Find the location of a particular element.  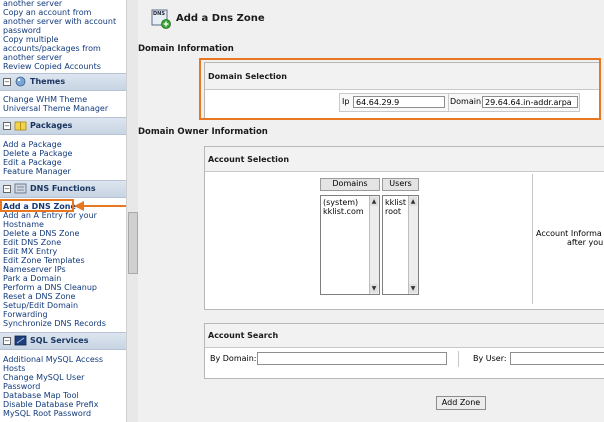

sidebar-link-delete-package: Delete a Package is located at coordinates (37, 153).